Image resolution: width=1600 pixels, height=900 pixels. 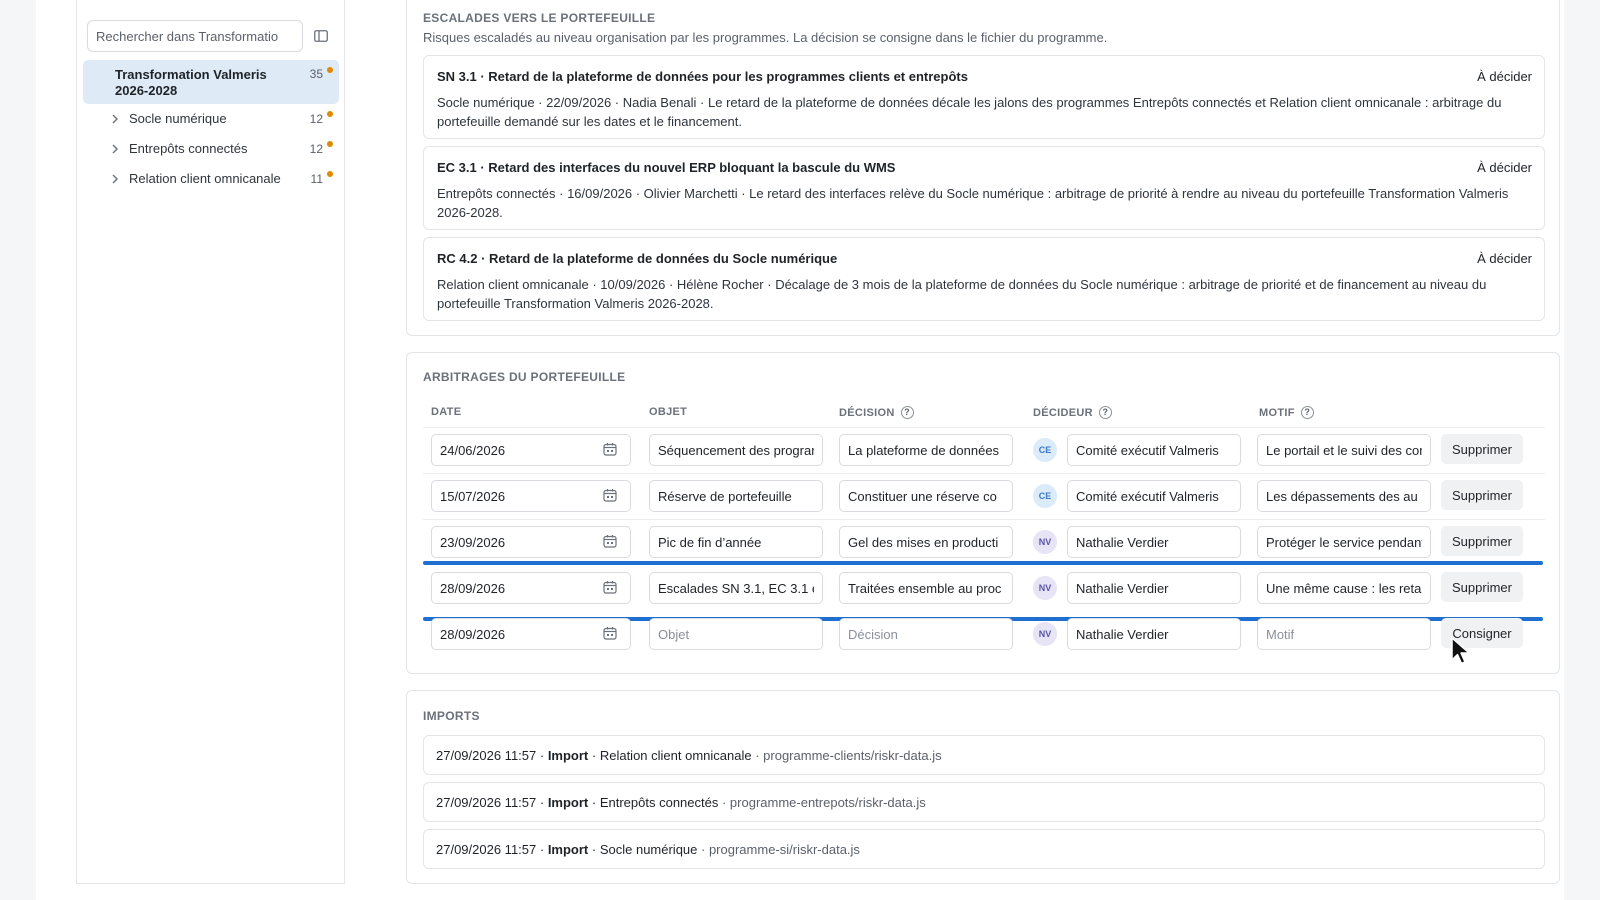 I want to click on new-decideur-input, so click(x=1154, y=634).